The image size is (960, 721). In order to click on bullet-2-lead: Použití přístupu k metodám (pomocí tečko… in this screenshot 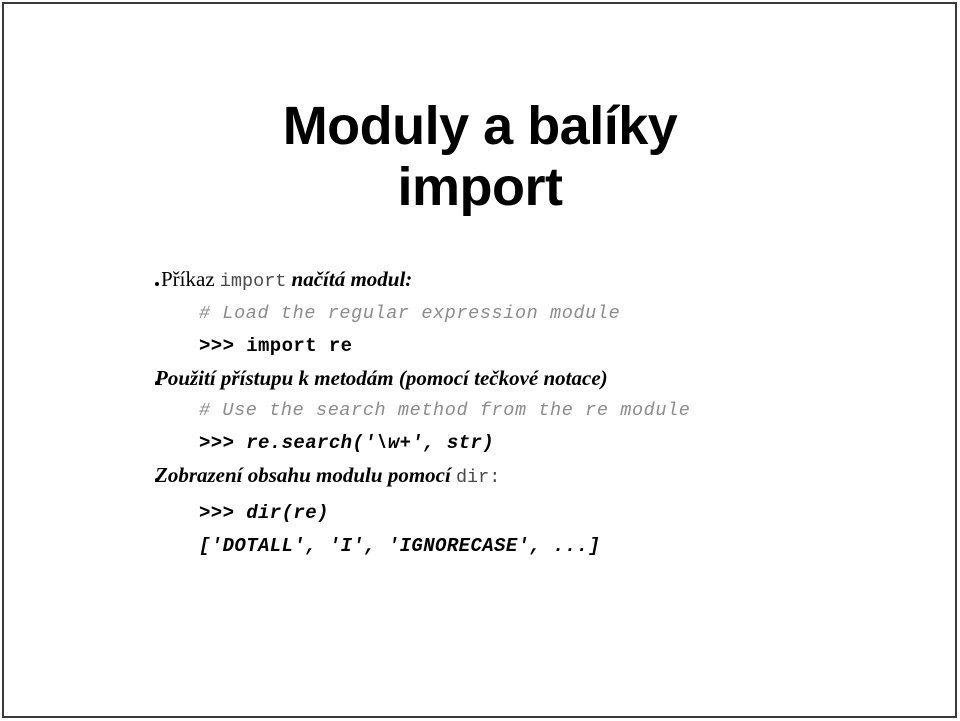, I will do `click(381, 378)`.